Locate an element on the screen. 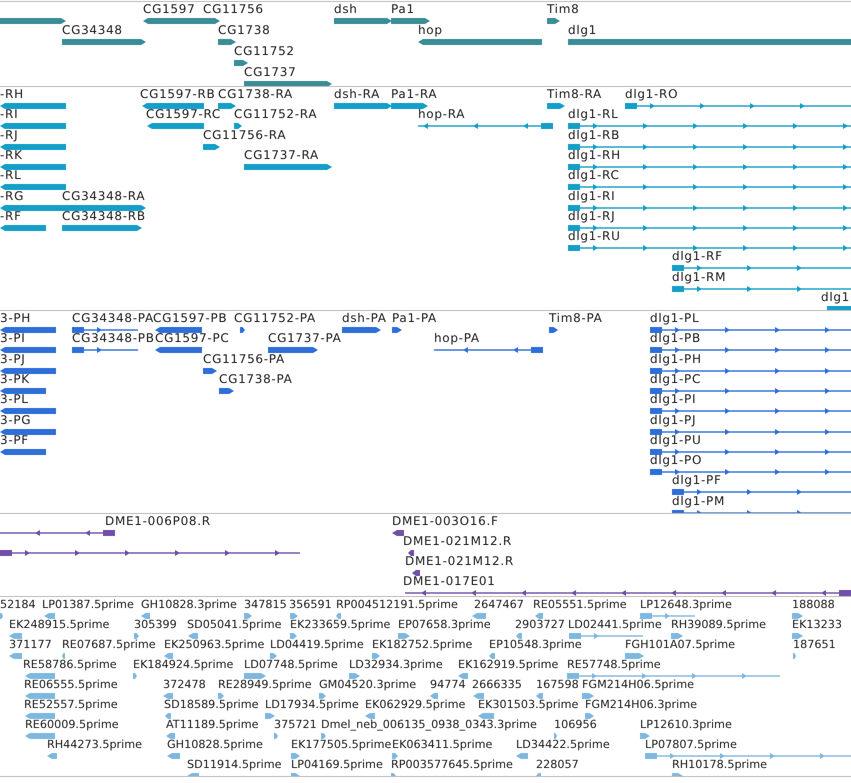 The height and width of the screenshot is (783, 851). feature-label: EP10548.3prime is located at coordinates (535, 644).